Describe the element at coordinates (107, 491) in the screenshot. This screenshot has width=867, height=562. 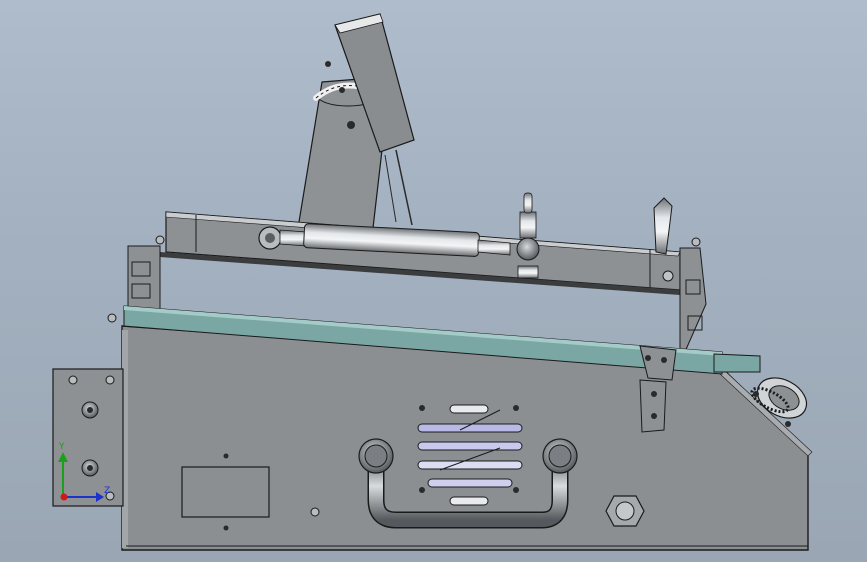
I see `triad-z-label: Z` at that location.